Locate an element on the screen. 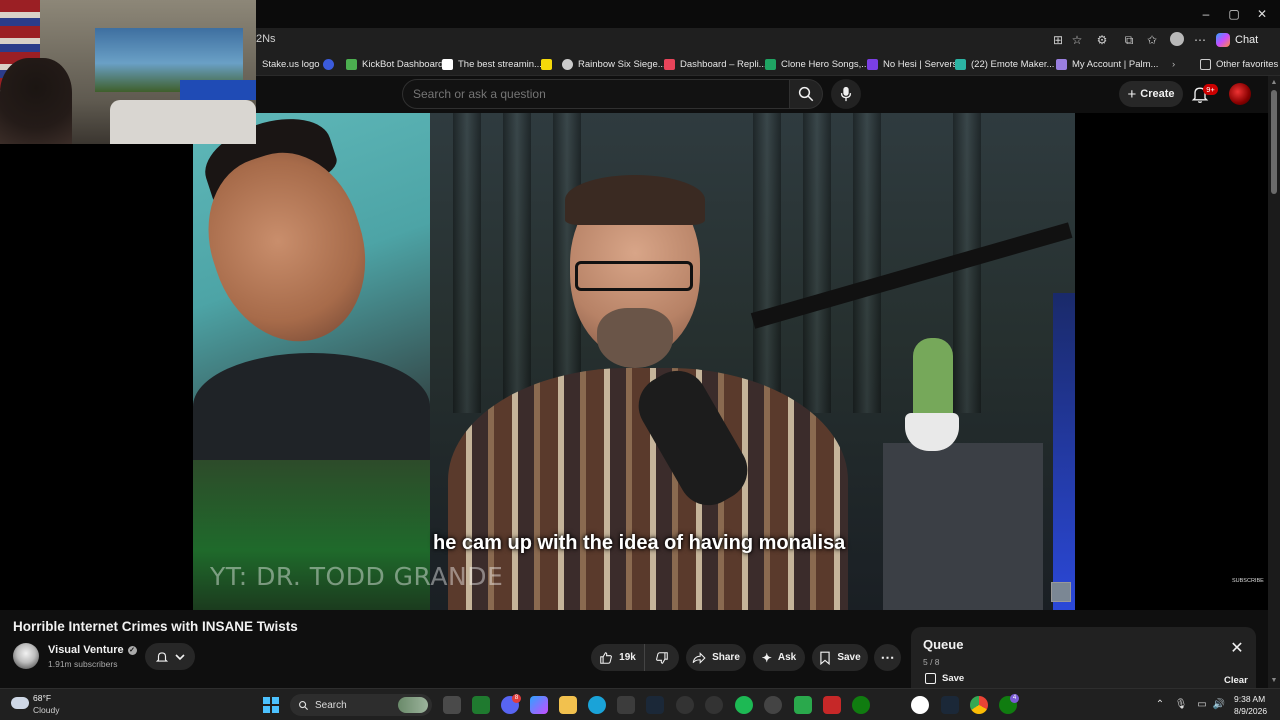 This screenshot has width=1280, height=720. spotify-icon is located at coordinates (744, 705).